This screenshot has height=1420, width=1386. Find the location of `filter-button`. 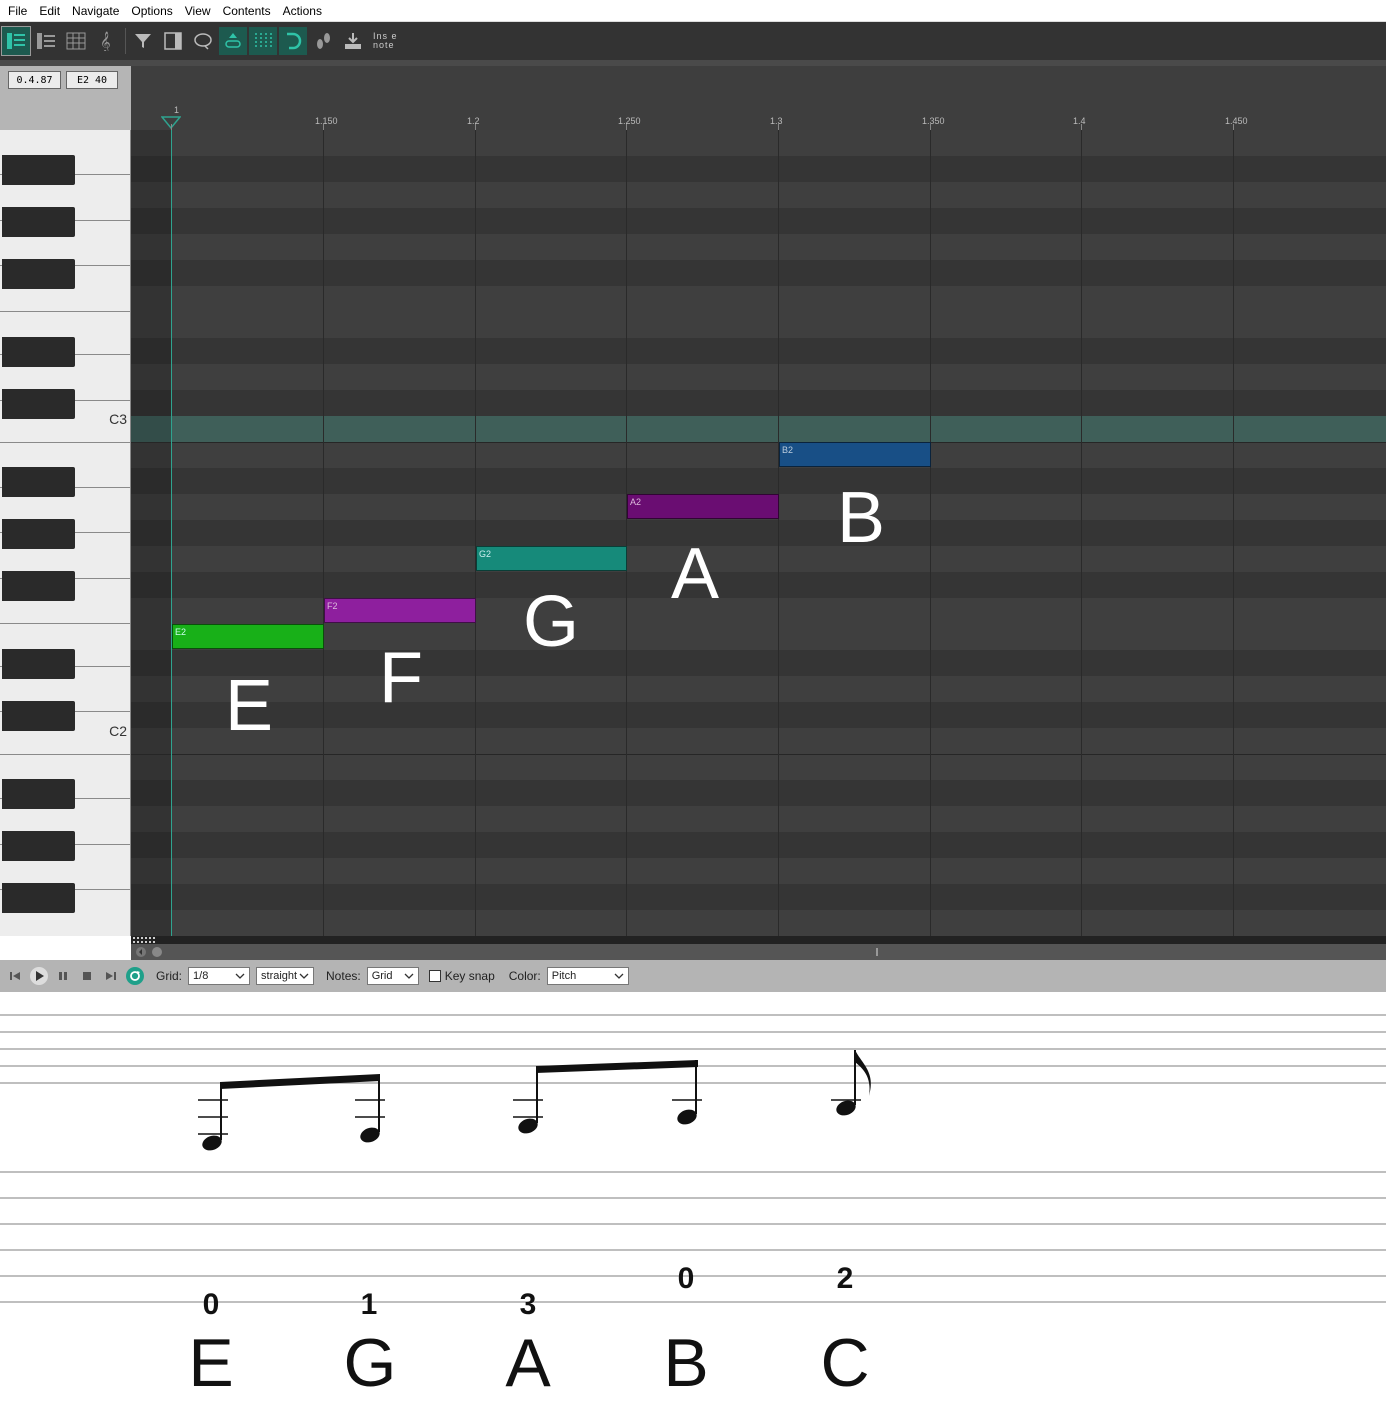

filter-button is located at coordinates (143, 41).